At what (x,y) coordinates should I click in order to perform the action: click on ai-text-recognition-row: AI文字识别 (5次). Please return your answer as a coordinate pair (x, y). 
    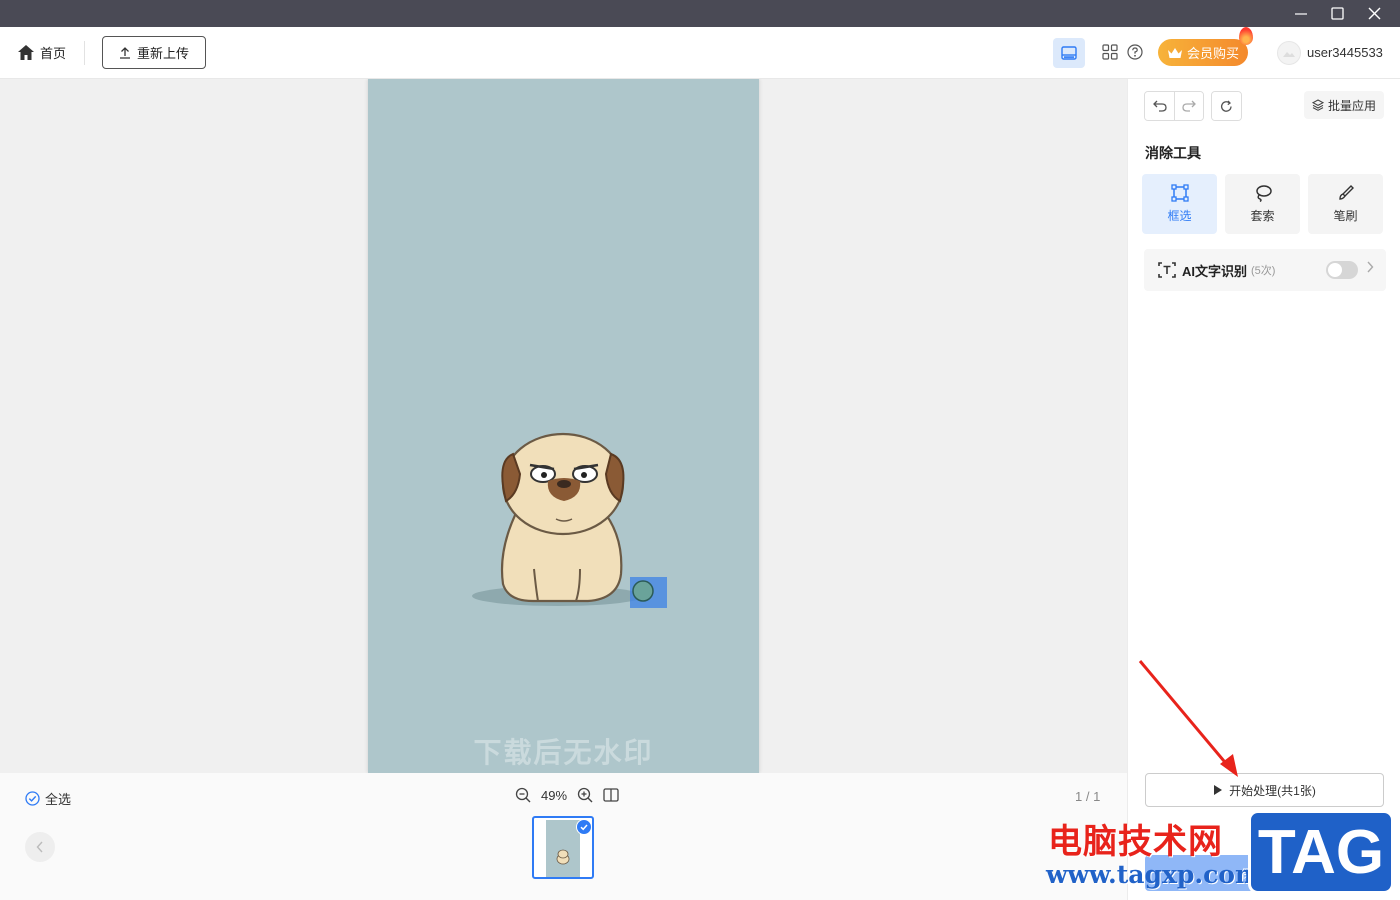
    Looking at the image, I should click on (1265, 270).